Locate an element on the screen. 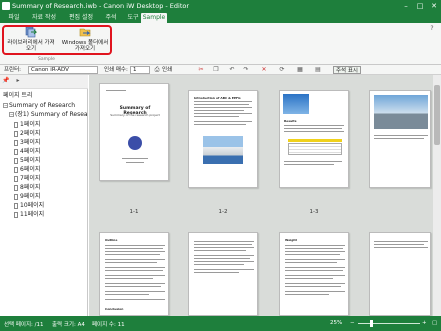 This screenshot has width=441, height=331. tree-chapter: − (장1) Summary of Resea is located at coordinates (48, 114).